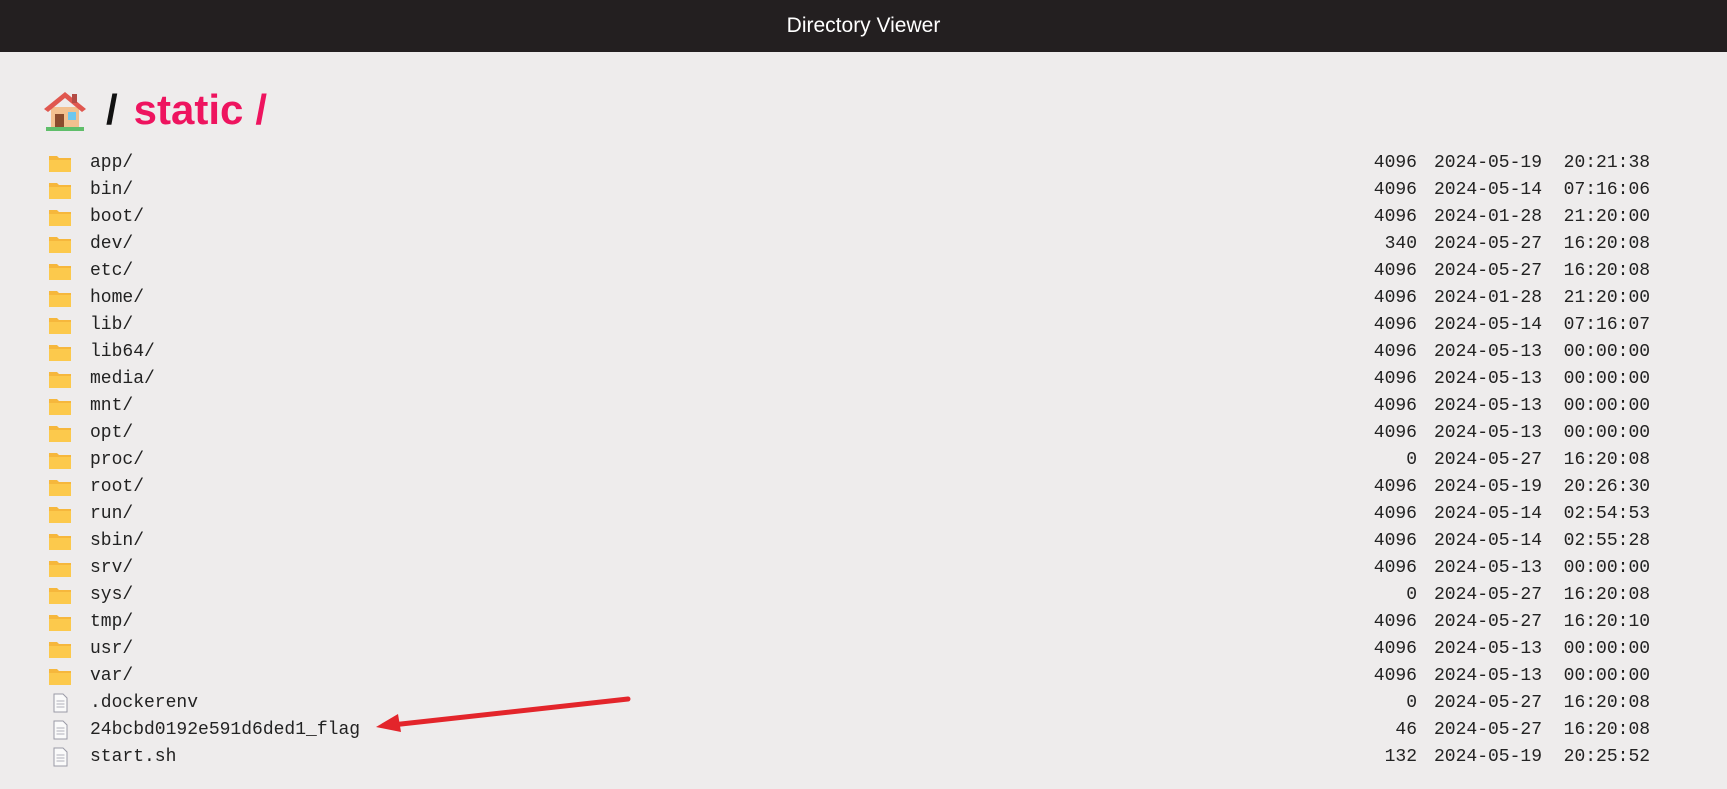 This screenshot has width=1727, height=789. I want to click on entry-name: root/, so click(117, 487).